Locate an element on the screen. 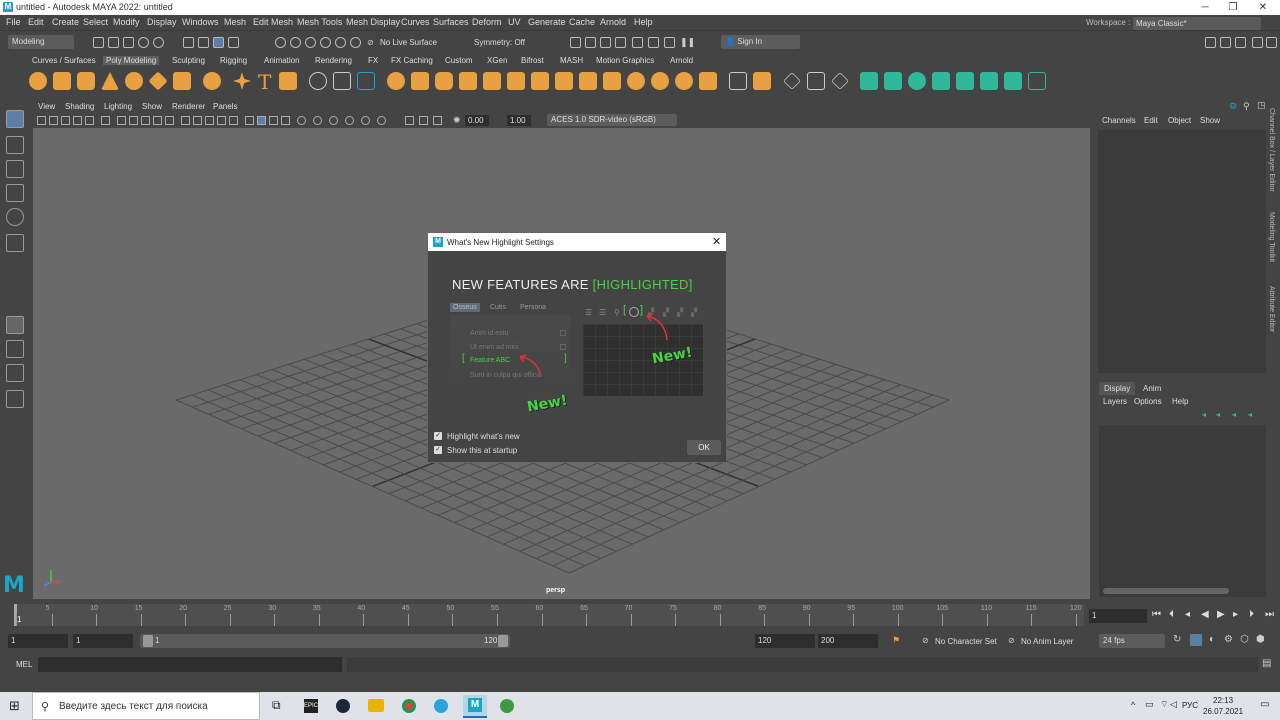 The height and width of the screenshot is (720, 1280). shelf-tab-motion-graphics: Motion Graphics is located at coordinates (625, 60).